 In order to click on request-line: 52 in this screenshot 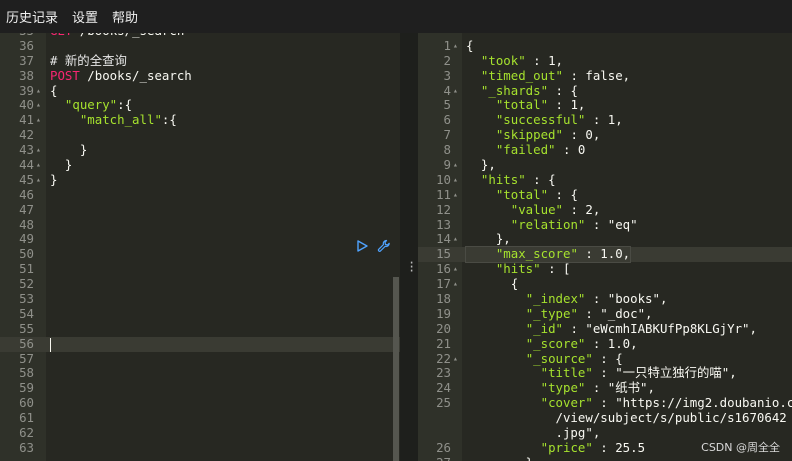, I will do `click(200, 284)`.